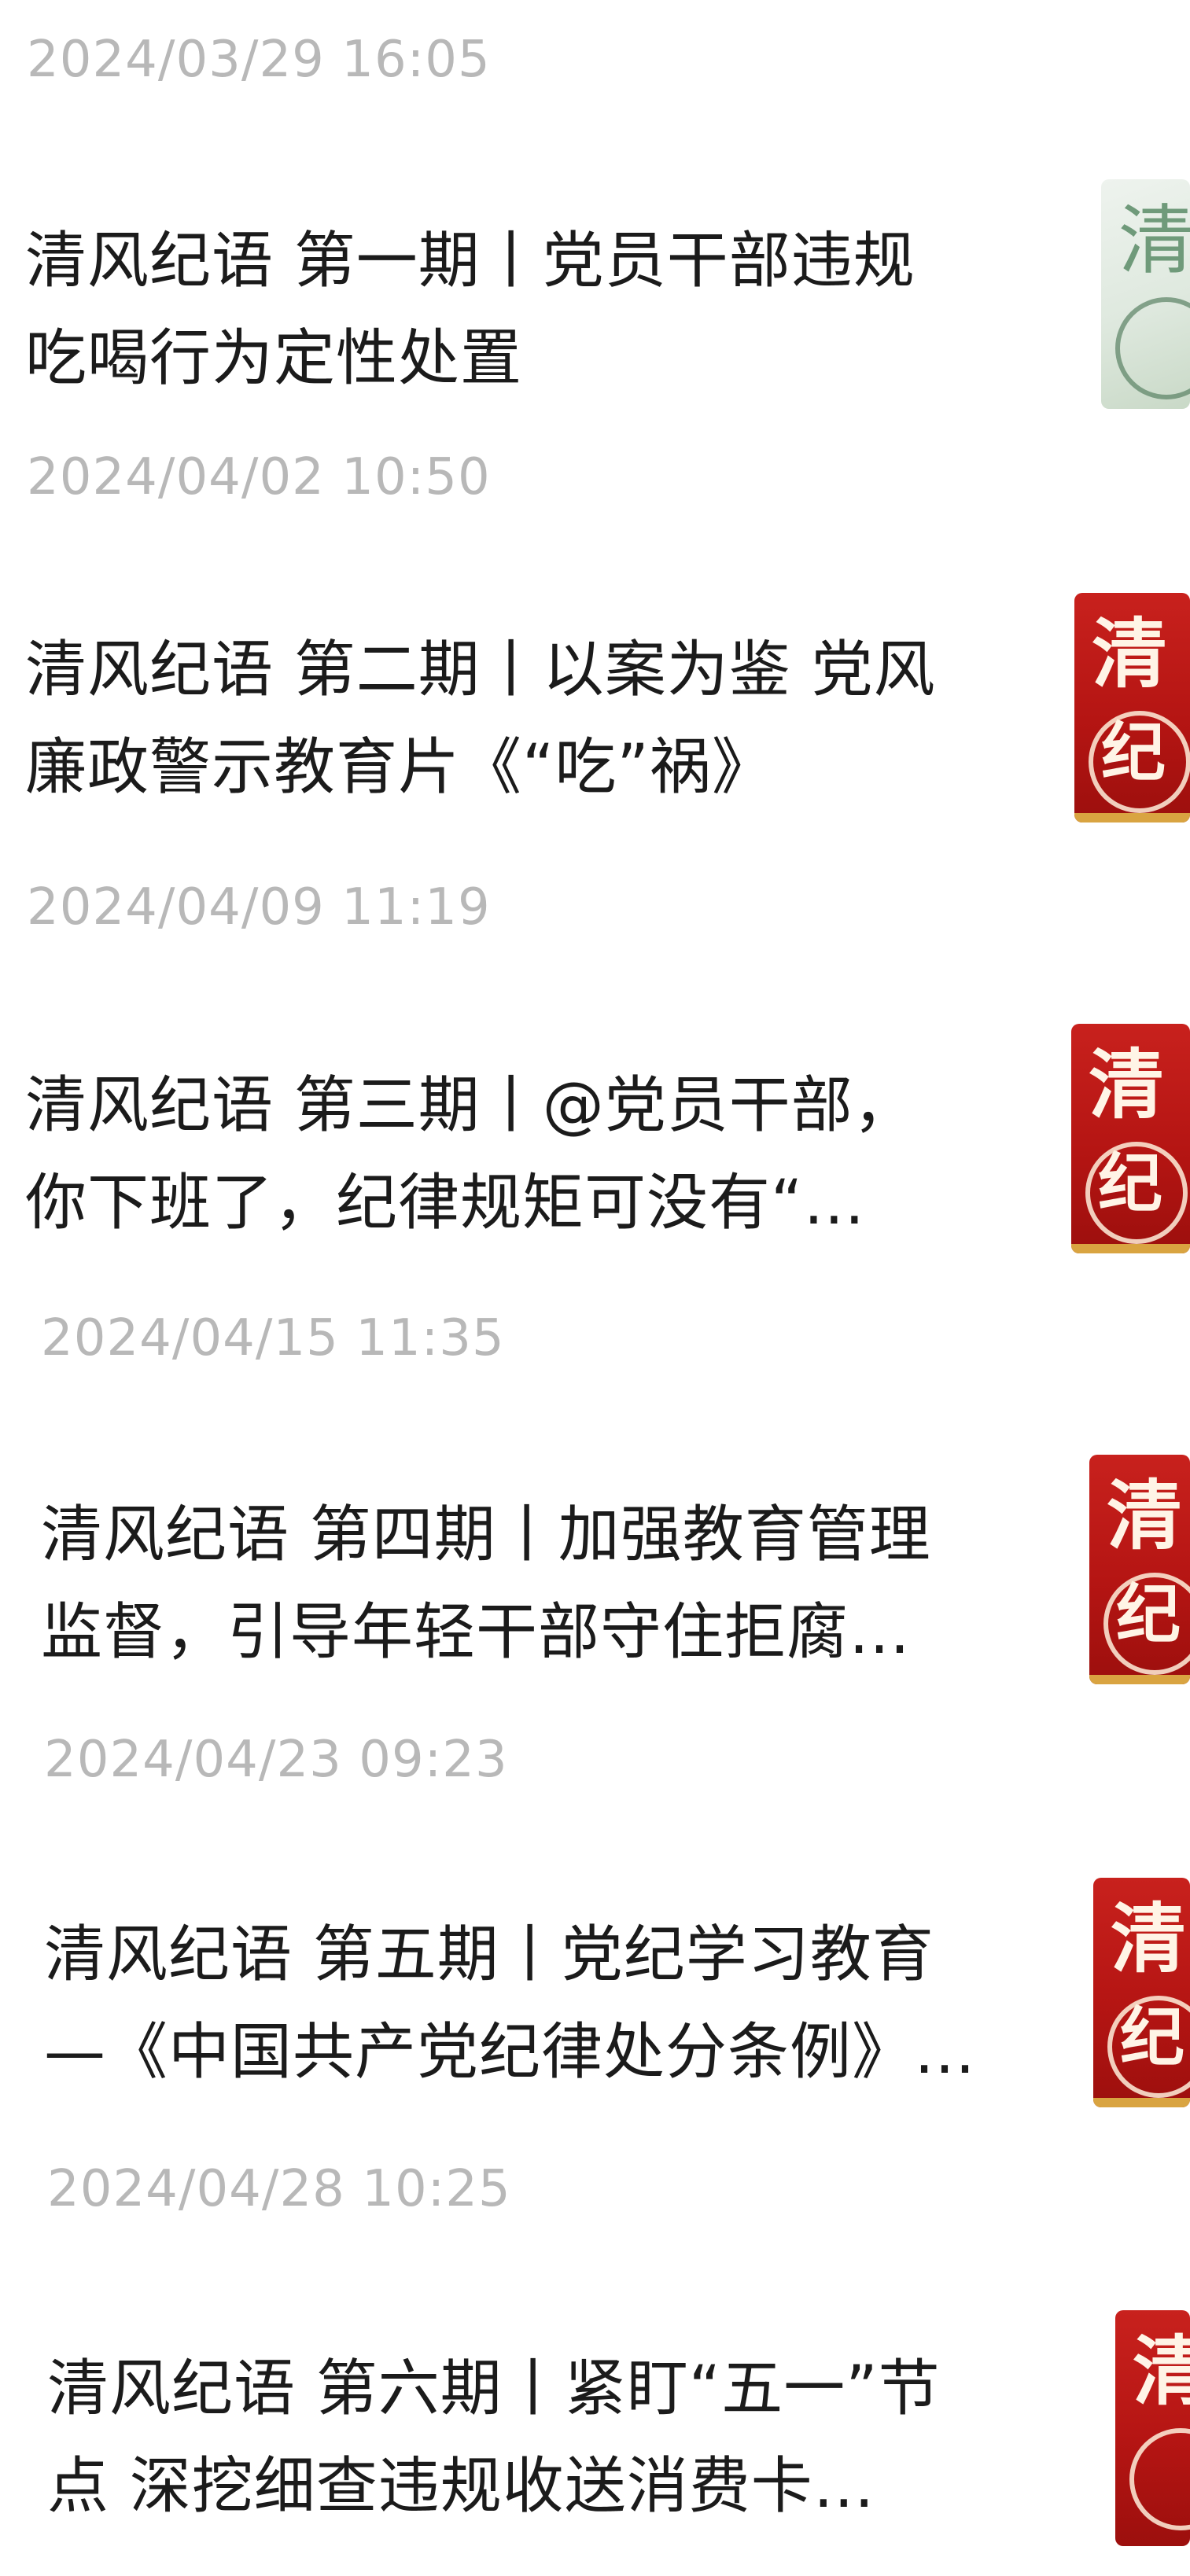 The width and height of the screenshot is (1190, 2576). Describe the element at coordinates (480, 670) in the screenshot. I see `article-title-line: 清风纪语 第二期丨以案为鉴 党风` at that location.